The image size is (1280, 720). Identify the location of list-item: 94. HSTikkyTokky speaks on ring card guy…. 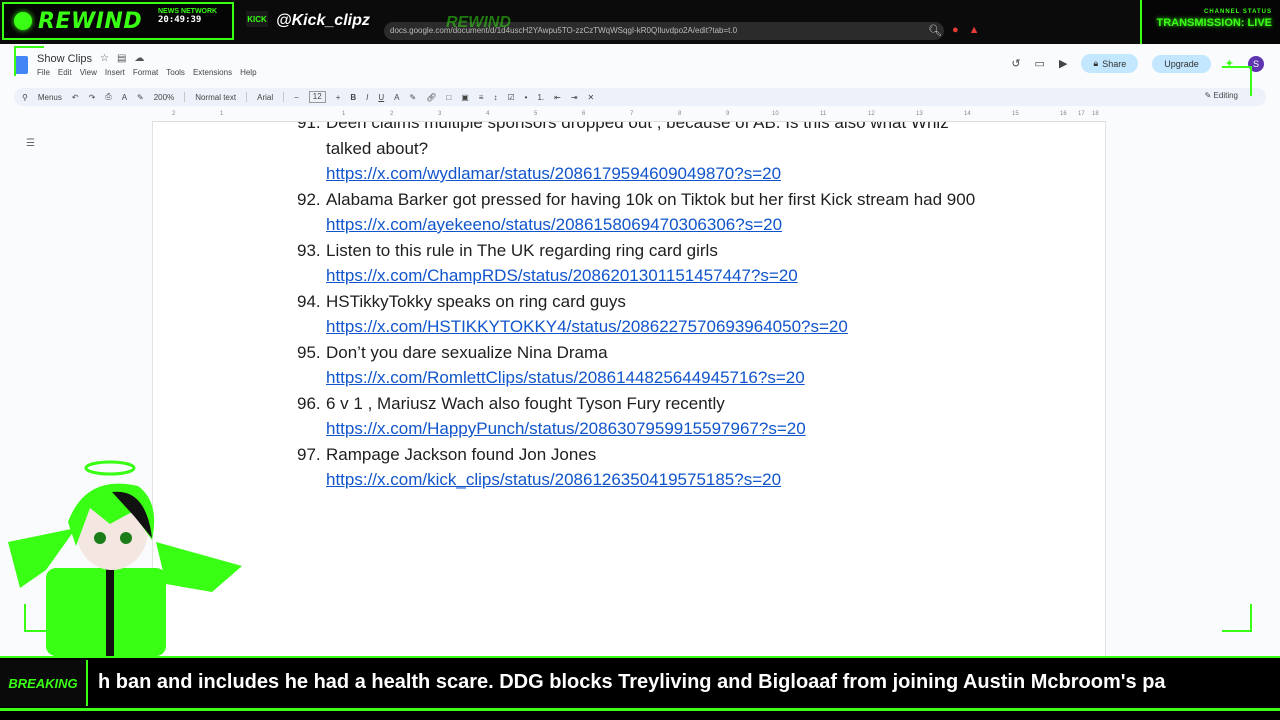
(647, 314).